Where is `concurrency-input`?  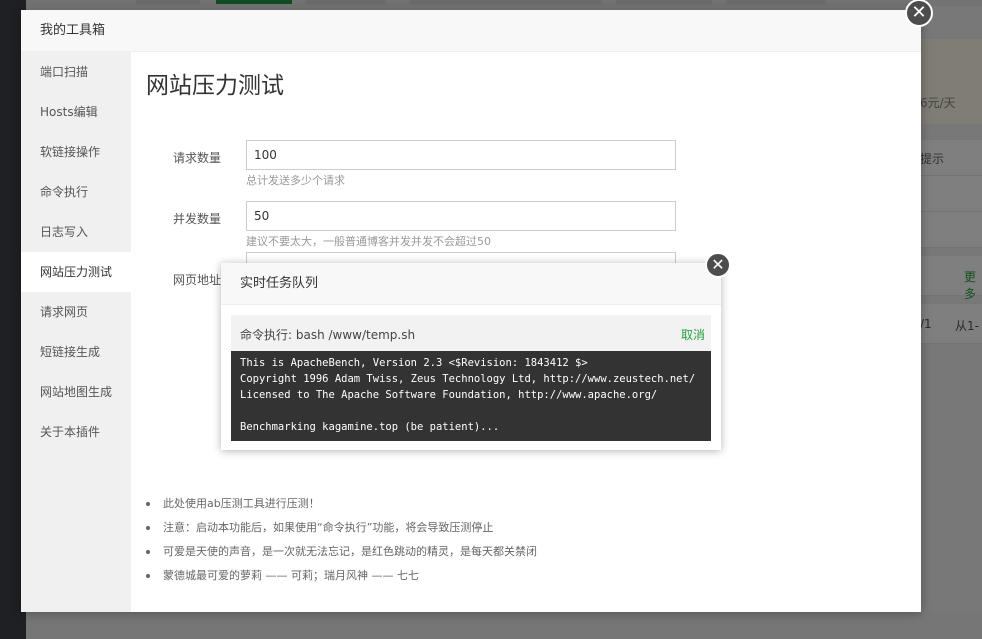 concurrency-input is located at coordinates (461, 216).